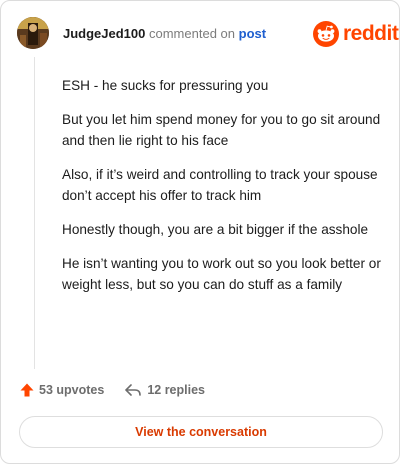  I want to click on avatar, so click(33, 33).